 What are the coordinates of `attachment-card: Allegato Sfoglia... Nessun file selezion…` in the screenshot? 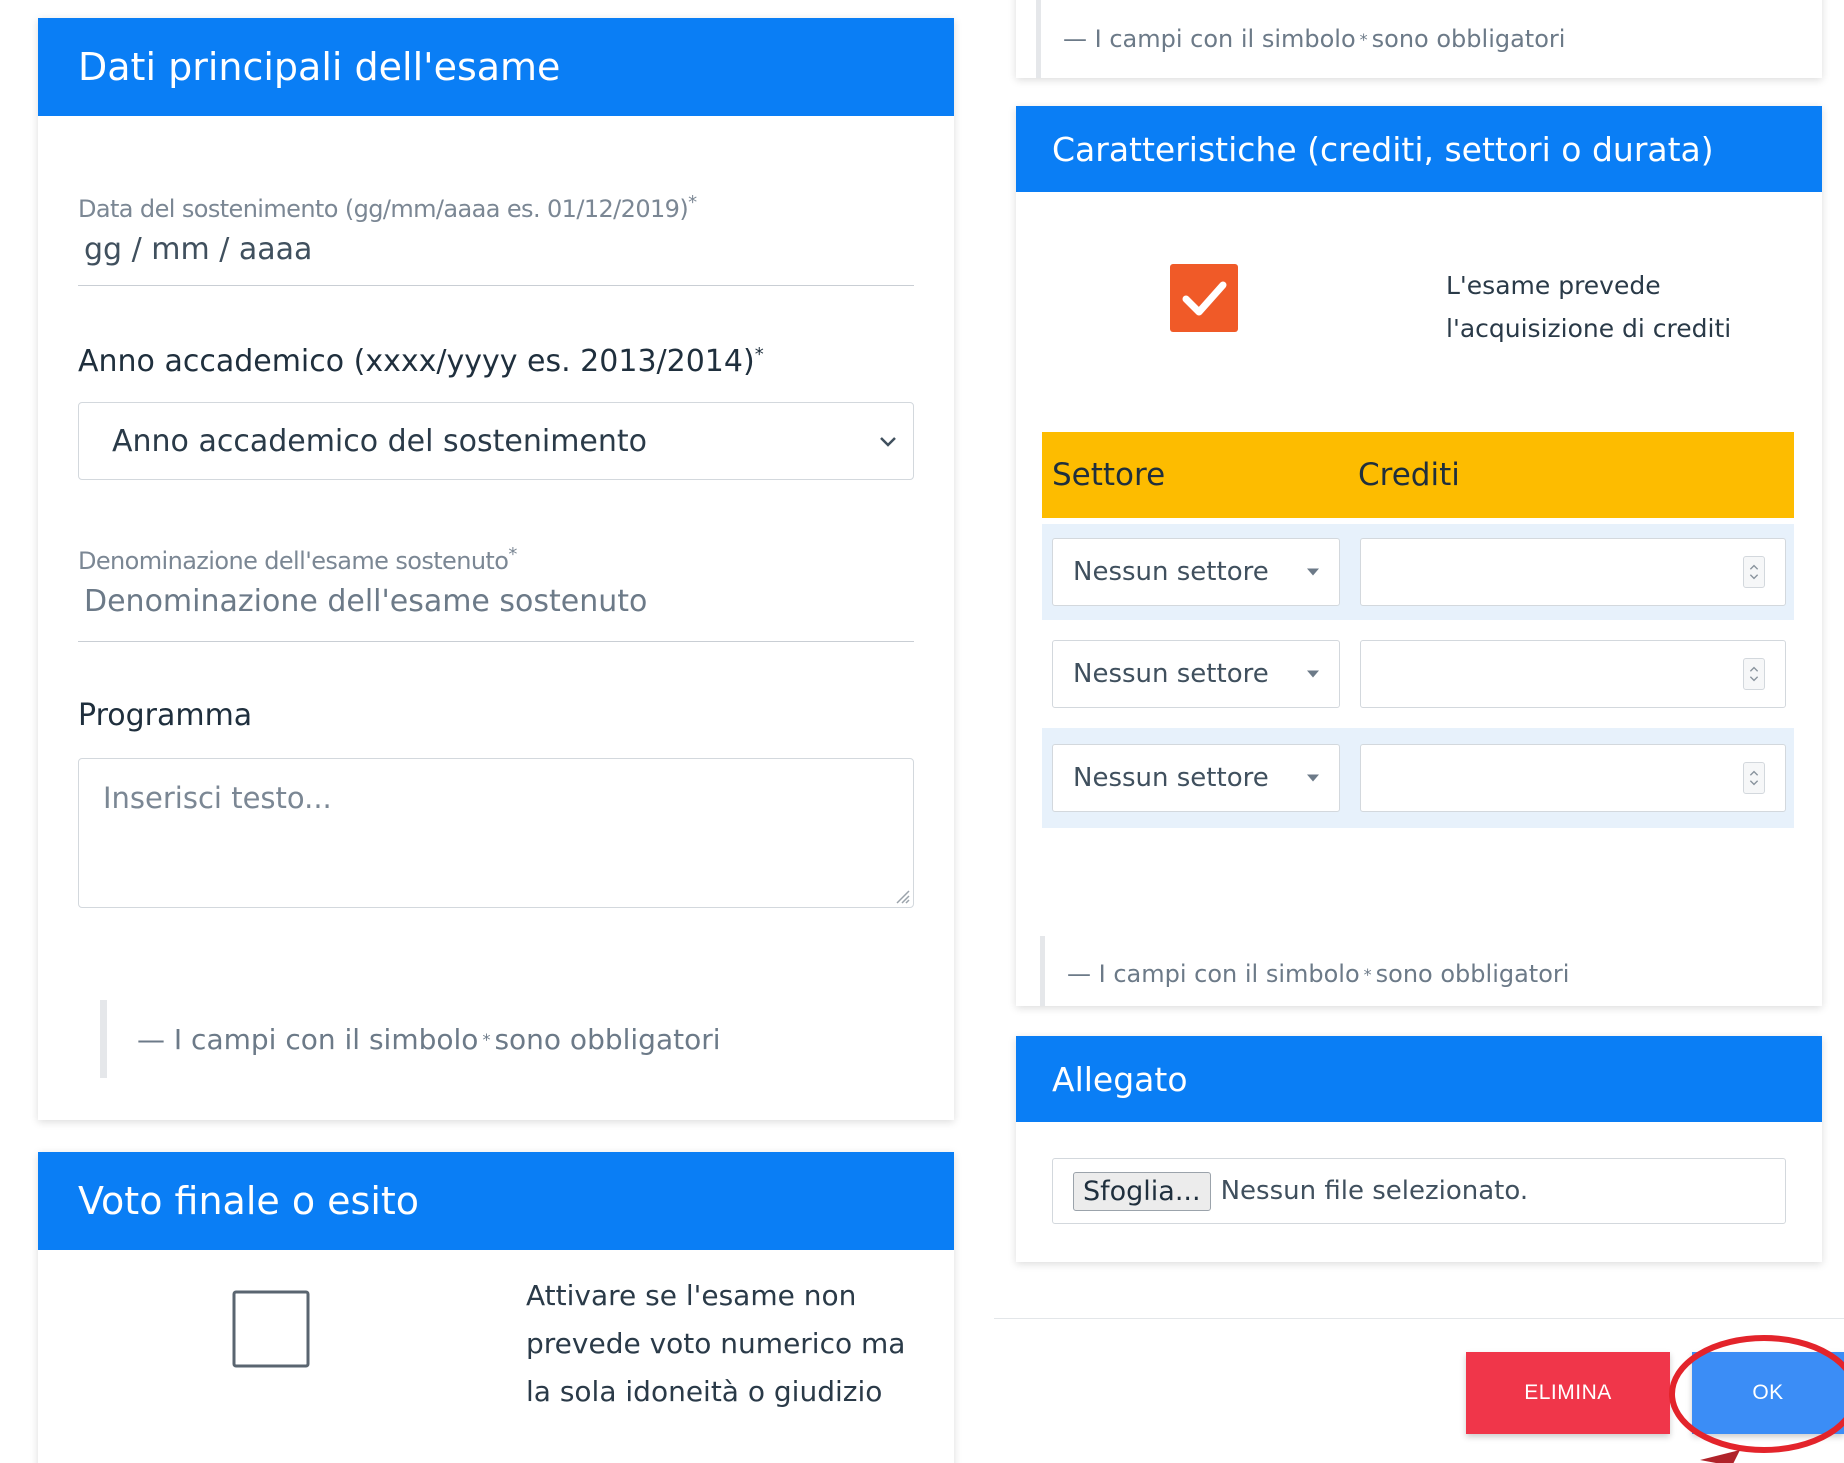 It's located at (1419, 1149).